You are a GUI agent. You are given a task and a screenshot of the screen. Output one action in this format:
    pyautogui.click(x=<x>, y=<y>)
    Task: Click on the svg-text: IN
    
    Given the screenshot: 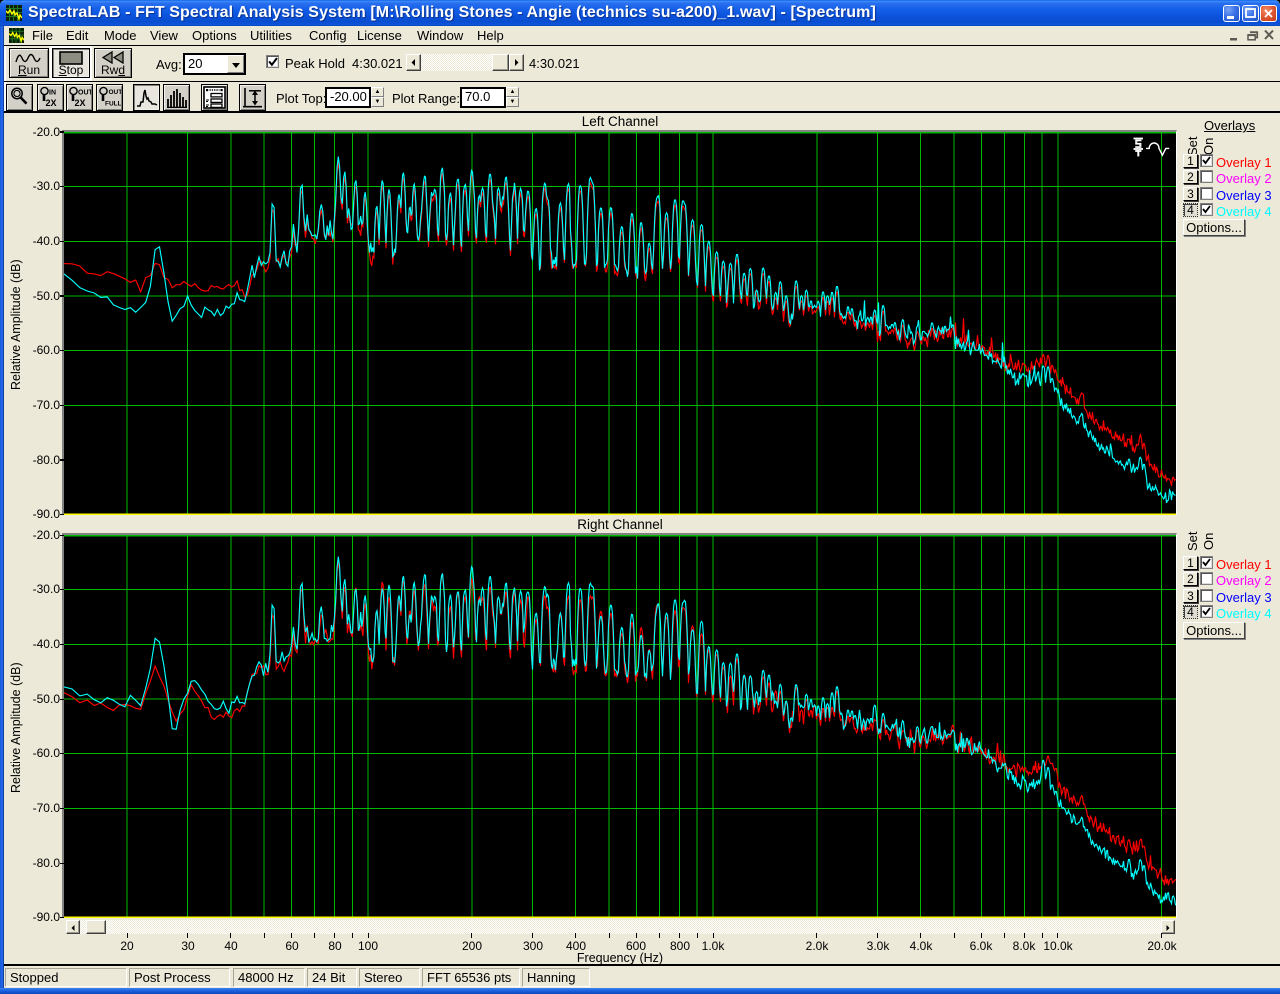 What is the action you would take?
    pyautogui.click(x=52, y=93)
    